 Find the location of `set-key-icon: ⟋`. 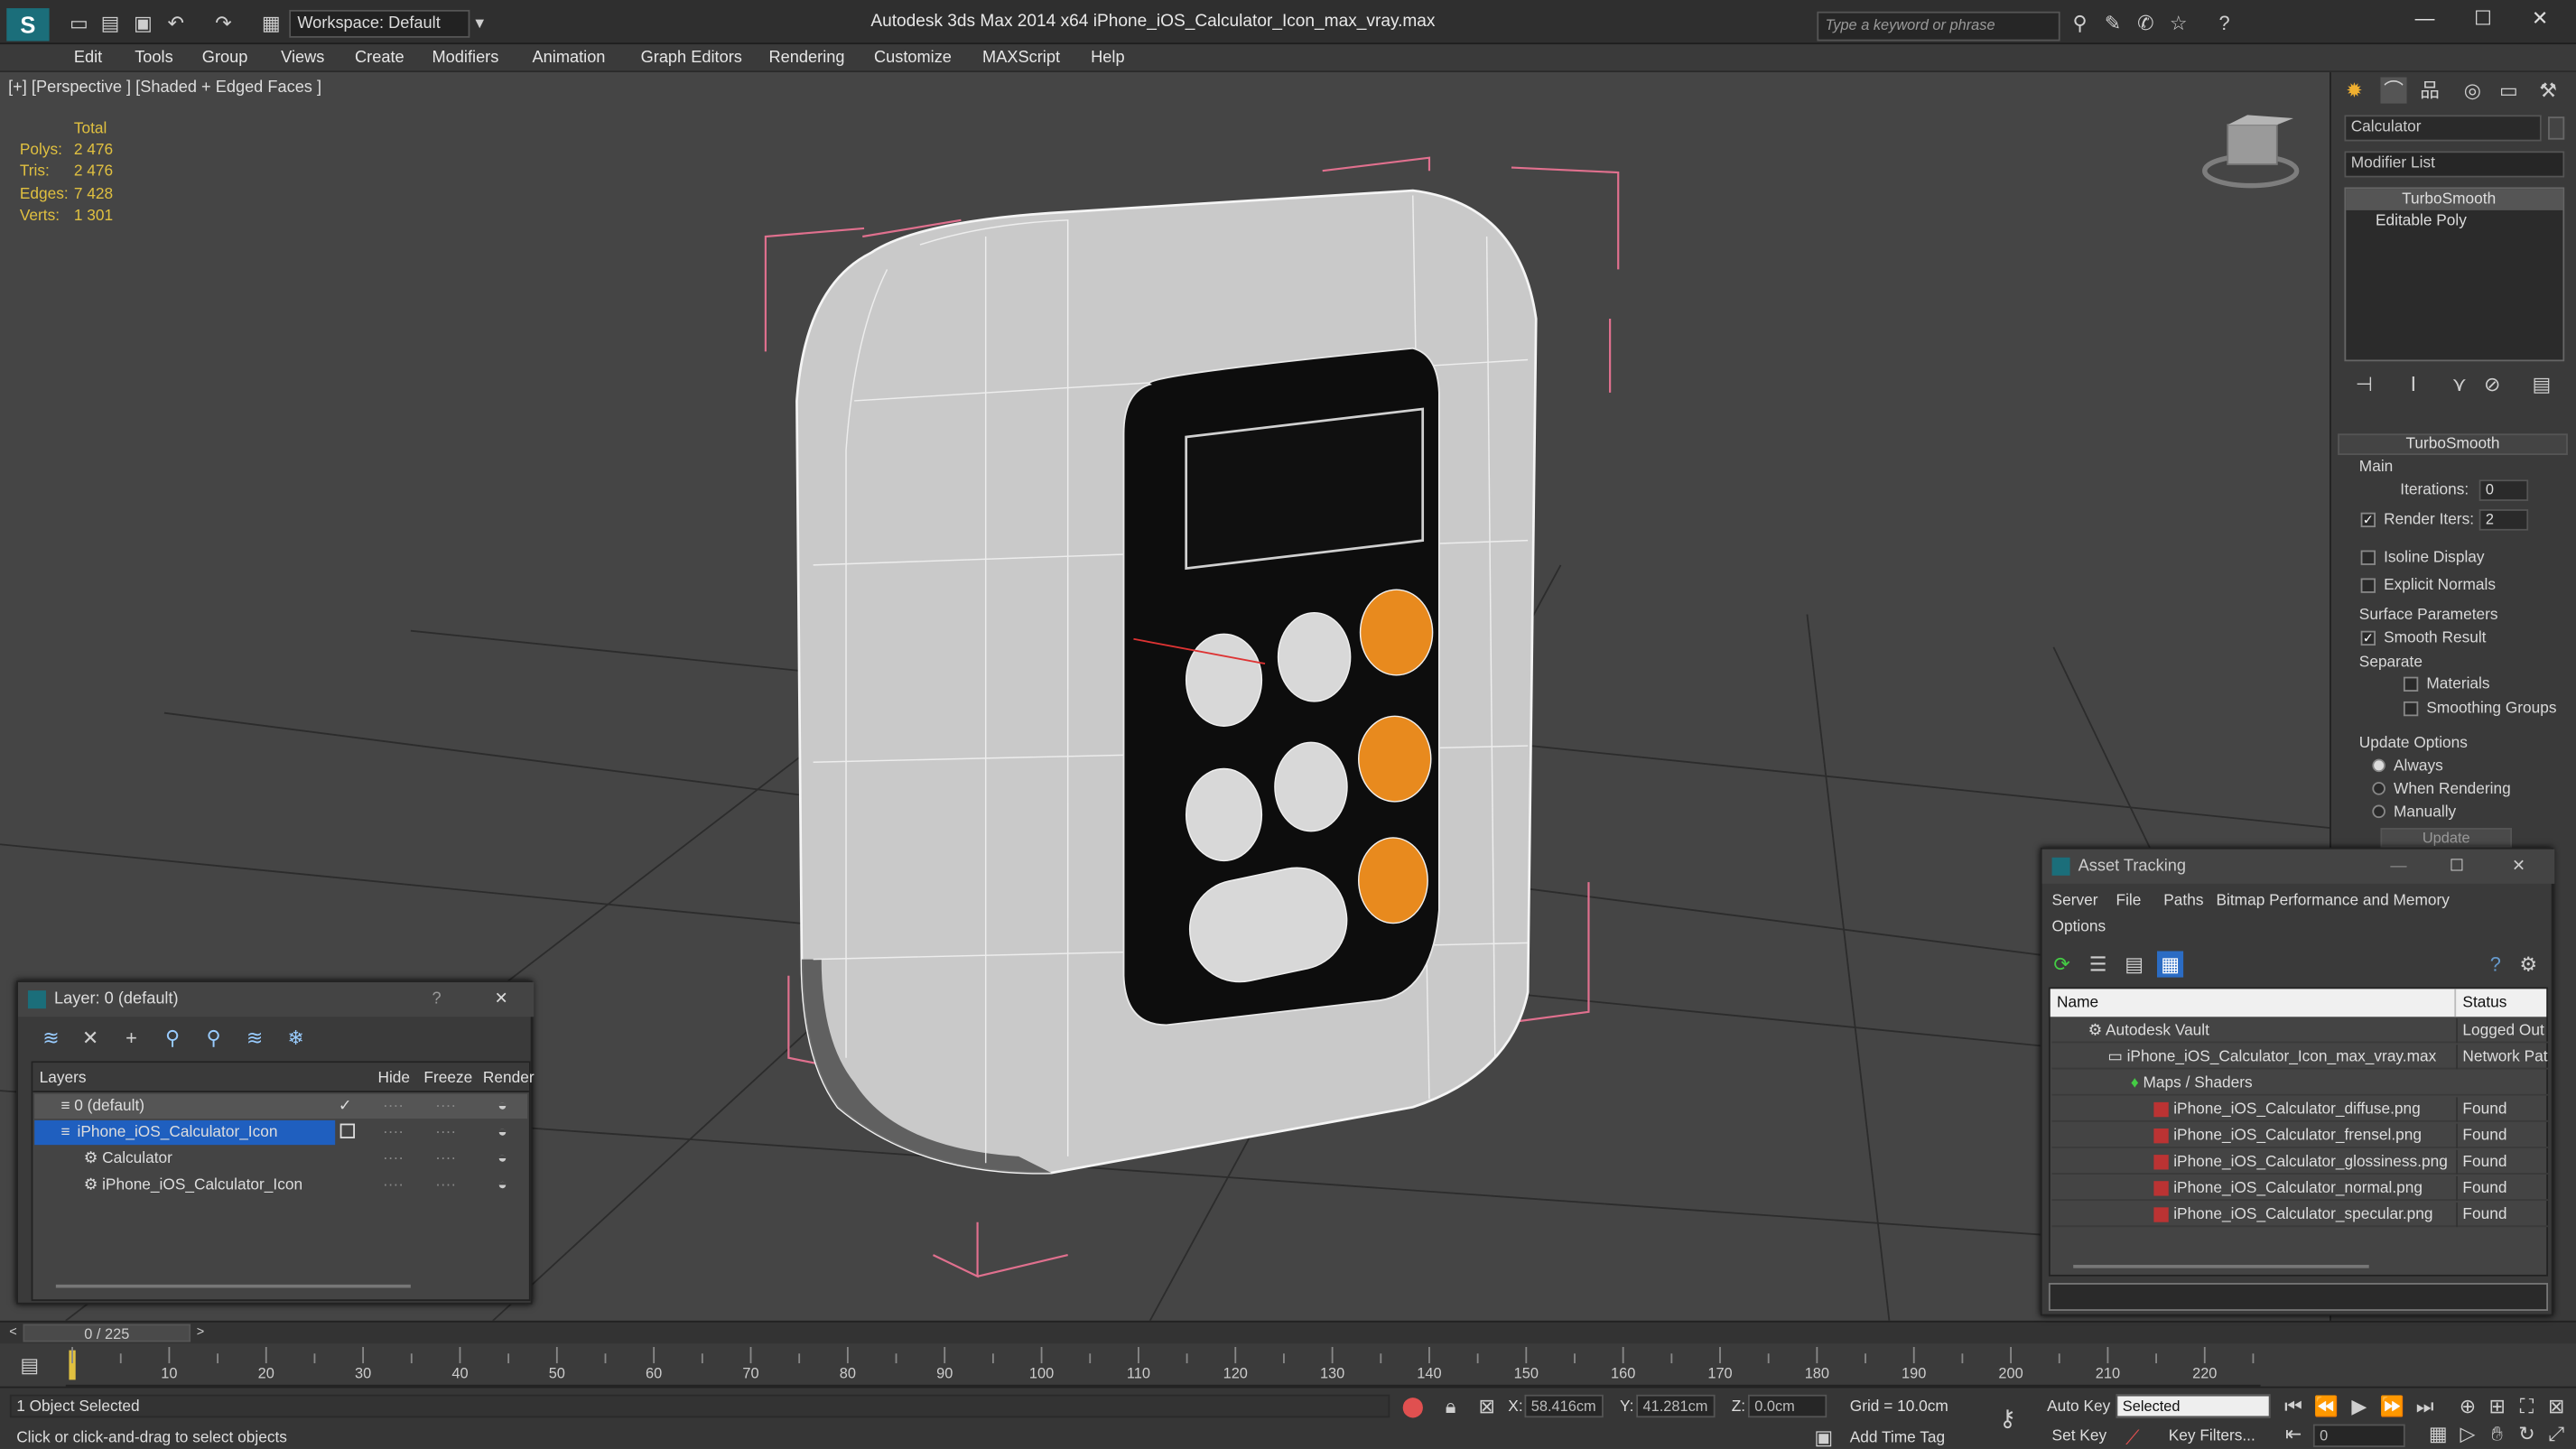

set-key-icon: ⟋ is located at coordinates (2132, 1437).